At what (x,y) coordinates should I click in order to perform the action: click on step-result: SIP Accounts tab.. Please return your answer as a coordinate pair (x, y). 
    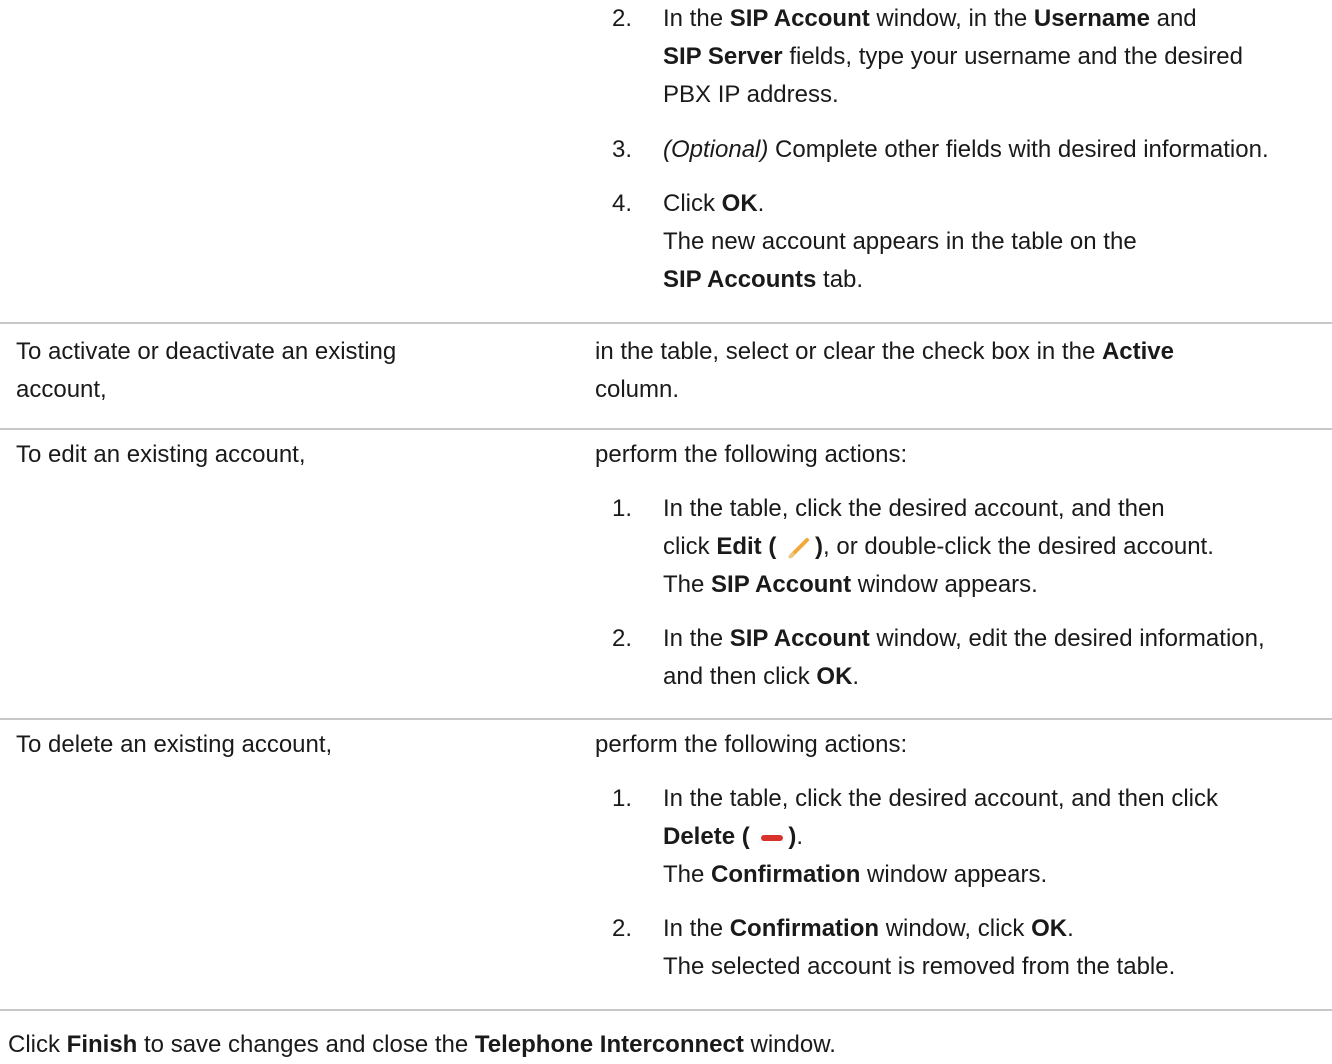
    Looking at the image, I should click on (763, 279).